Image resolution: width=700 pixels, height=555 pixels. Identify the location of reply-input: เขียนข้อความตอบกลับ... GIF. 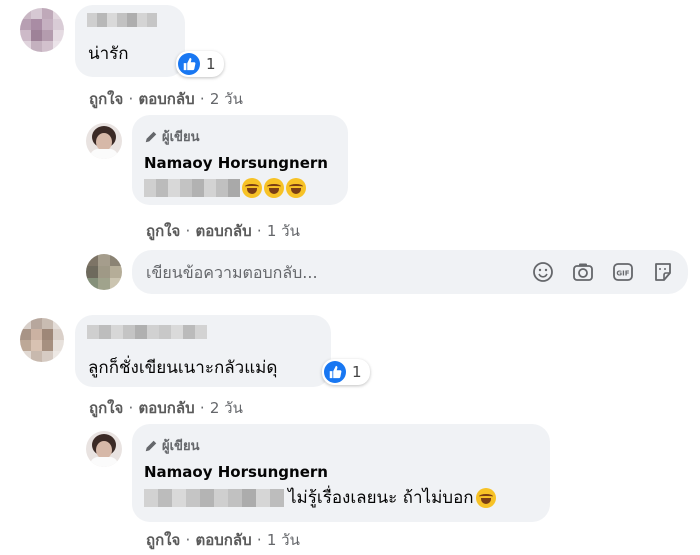
(410, 272).